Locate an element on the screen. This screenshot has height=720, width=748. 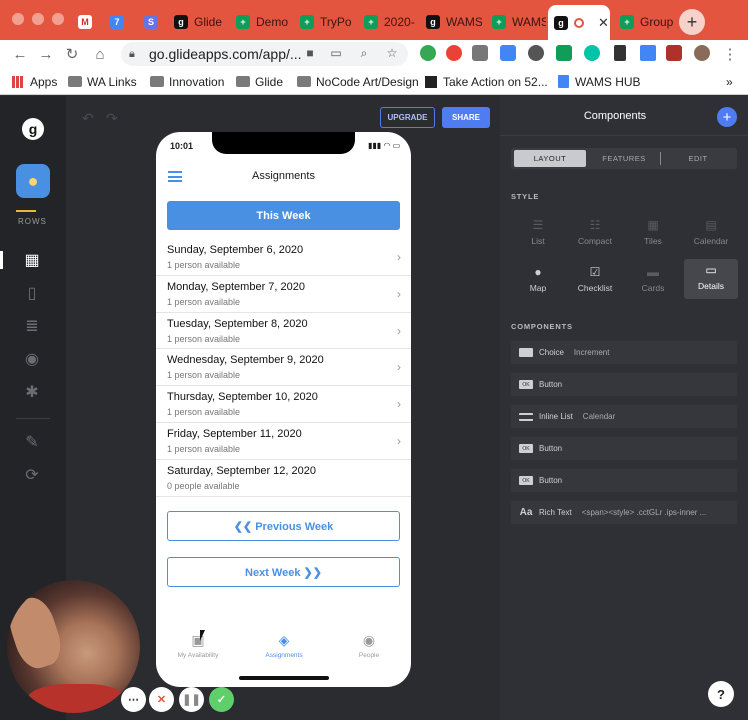
style-compact: ☷ Compact is located at coordinates (595, 234).